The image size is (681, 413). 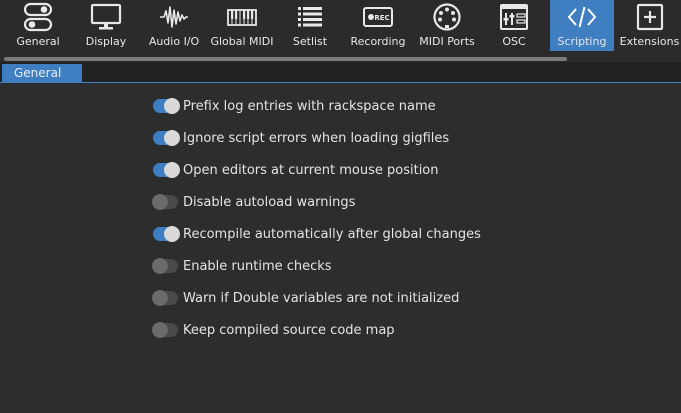 What do you see at coordinates (514, 17) in the screenshot?
I see `osc-panel-icon` at bounding box center [514, 17].